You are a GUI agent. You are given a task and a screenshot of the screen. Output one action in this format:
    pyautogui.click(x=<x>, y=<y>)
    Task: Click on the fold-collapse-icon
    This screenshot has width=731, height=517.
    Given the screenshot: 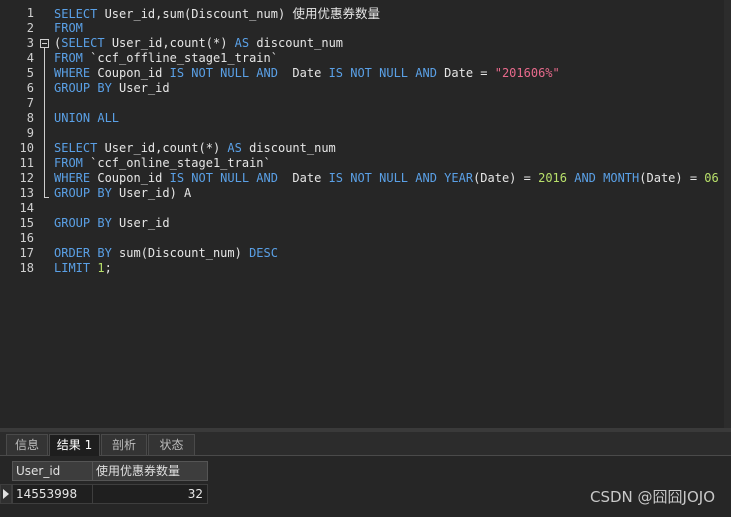 What is the action you would take?
    pyautogui.click(x=44, y=43)
    